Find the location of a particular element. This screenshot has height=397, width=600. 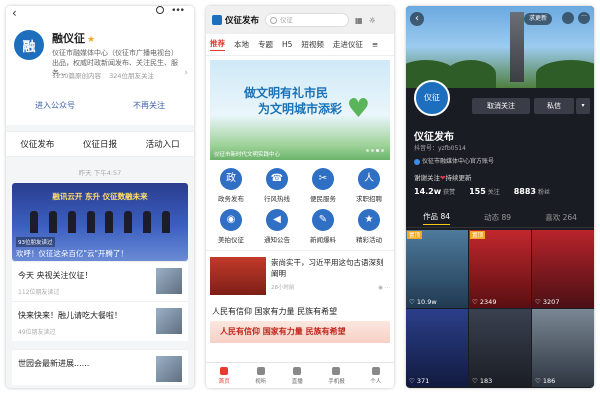

stat-following: 155 关注 is located at coordinates (484, 191).